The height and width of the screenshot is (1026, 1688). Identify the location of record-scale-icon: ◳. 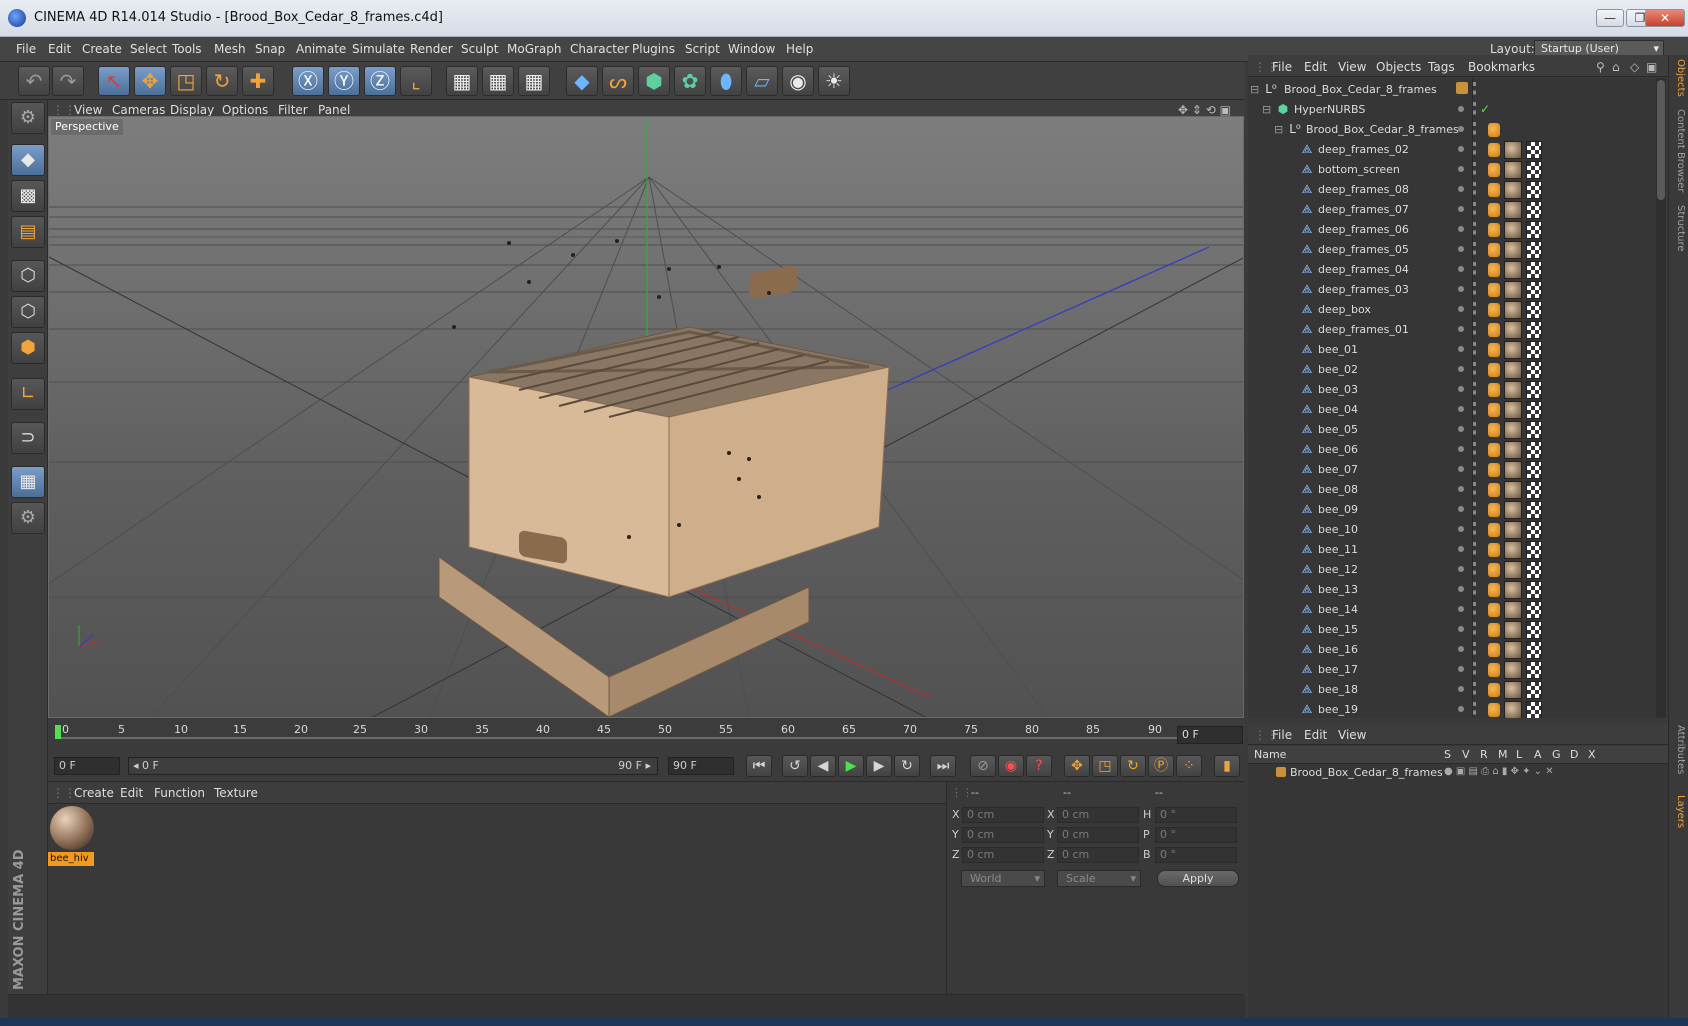
(1105, 766).